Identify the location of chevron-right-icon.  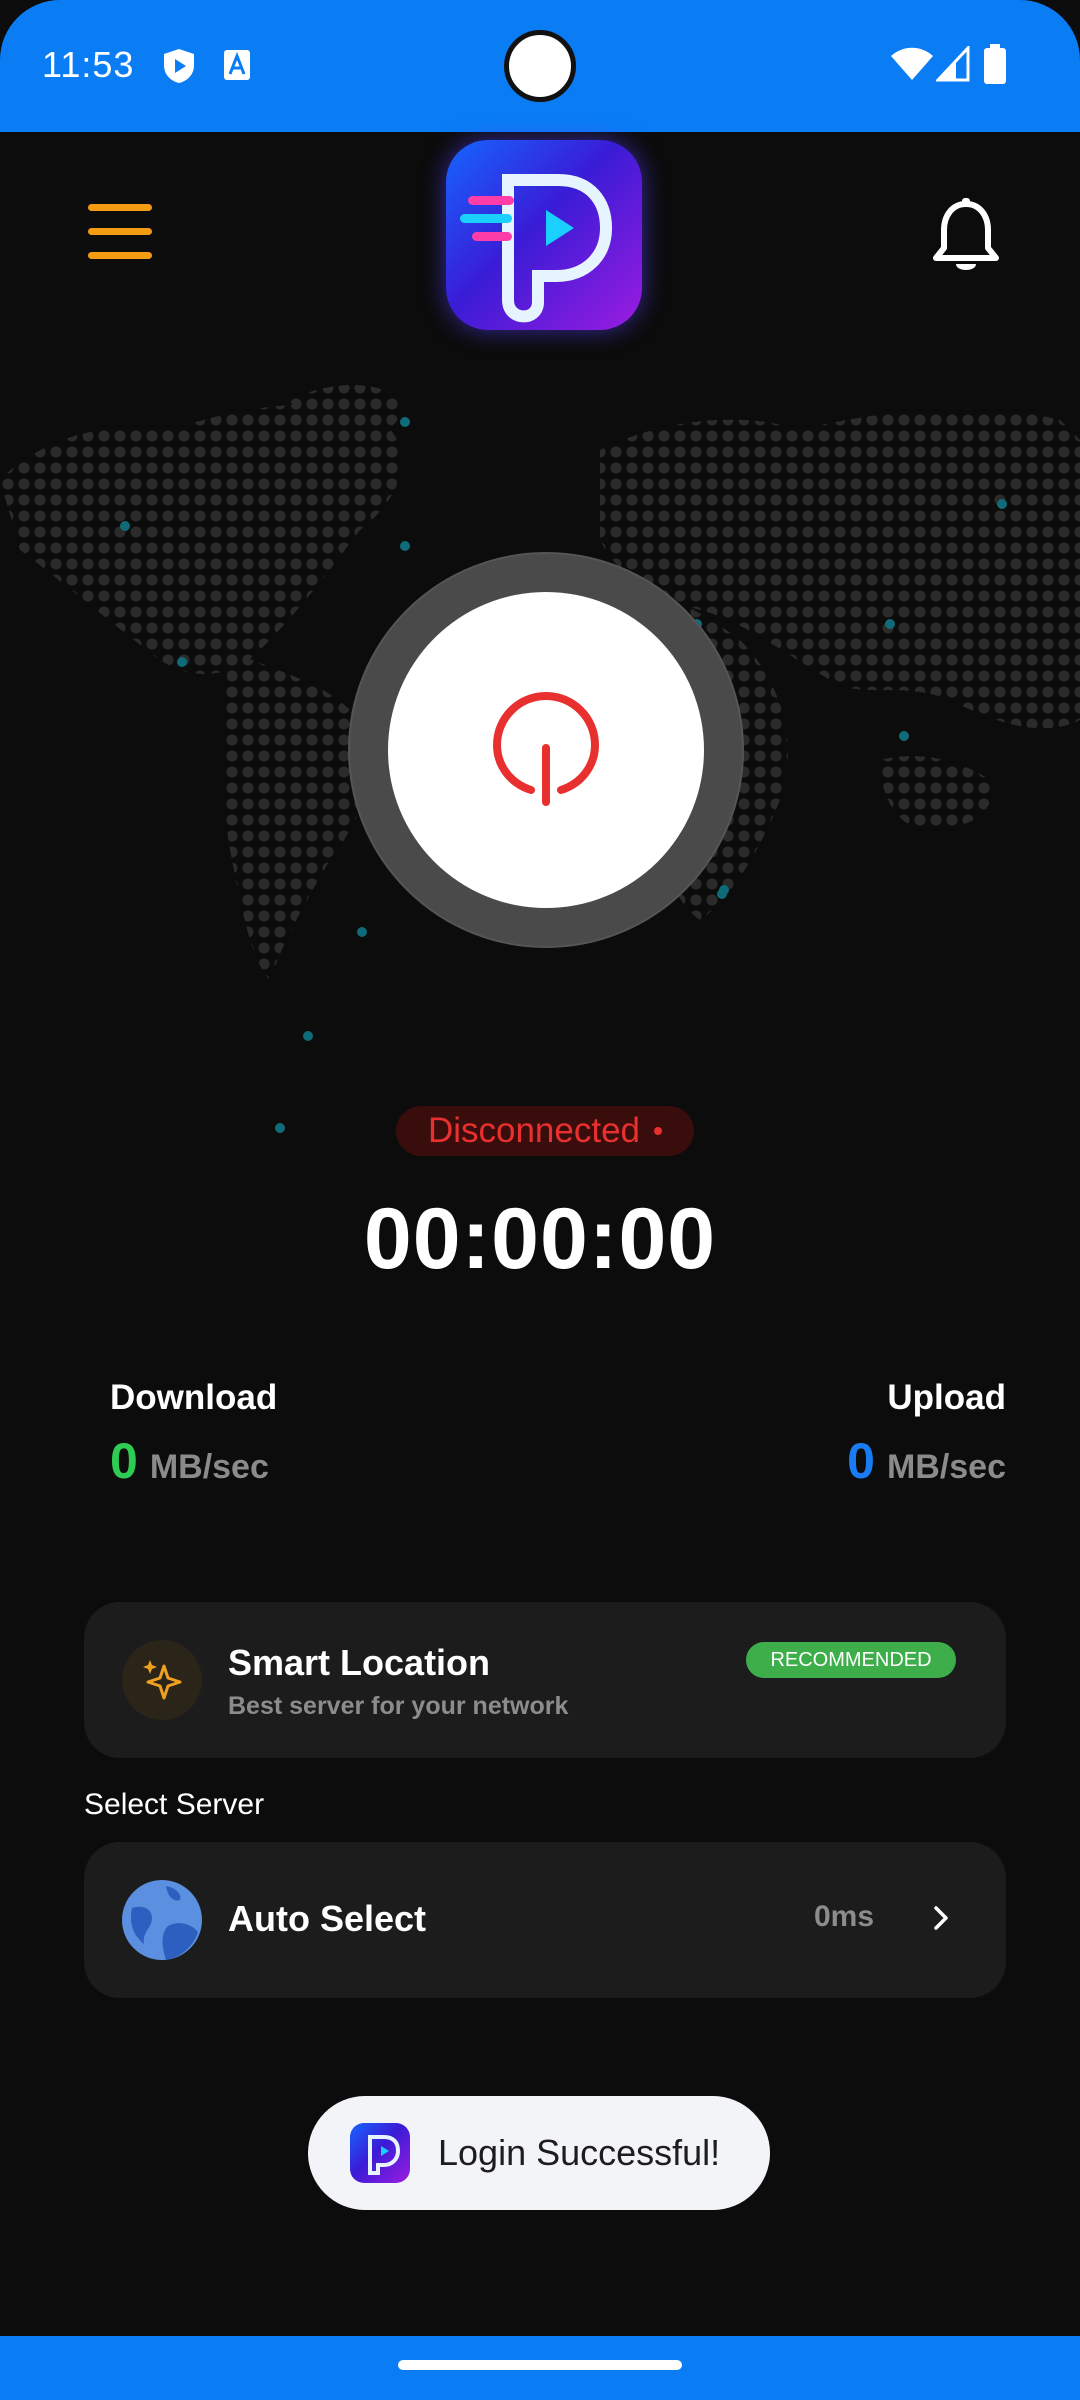
(941, 1918).